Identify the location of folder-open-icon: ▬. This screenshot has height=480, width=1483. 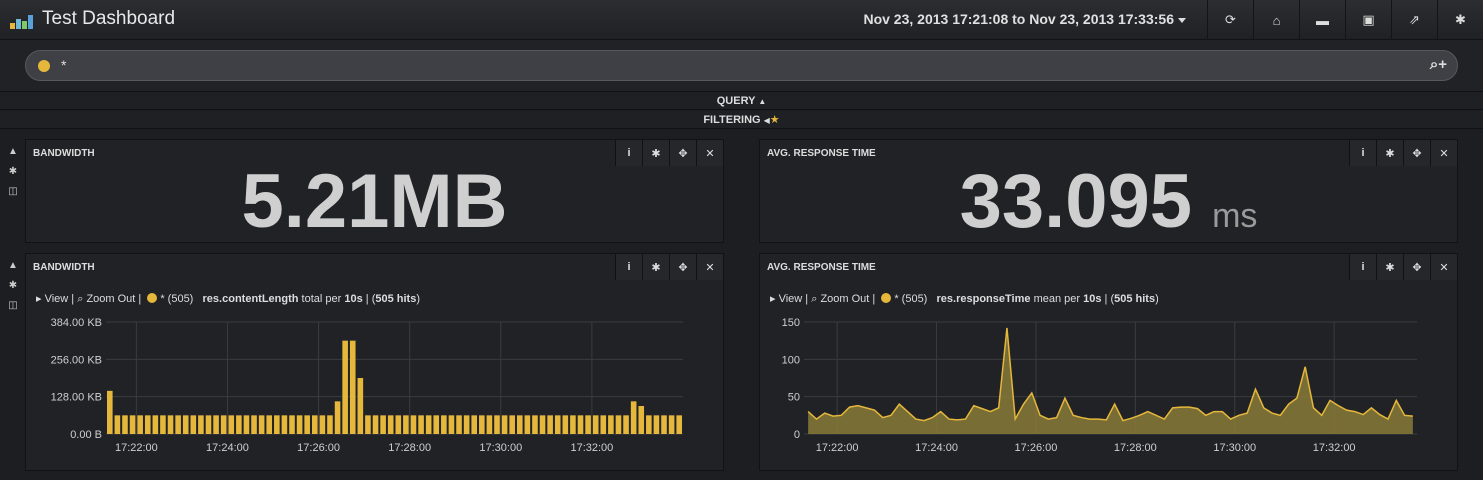
(1322, 20).